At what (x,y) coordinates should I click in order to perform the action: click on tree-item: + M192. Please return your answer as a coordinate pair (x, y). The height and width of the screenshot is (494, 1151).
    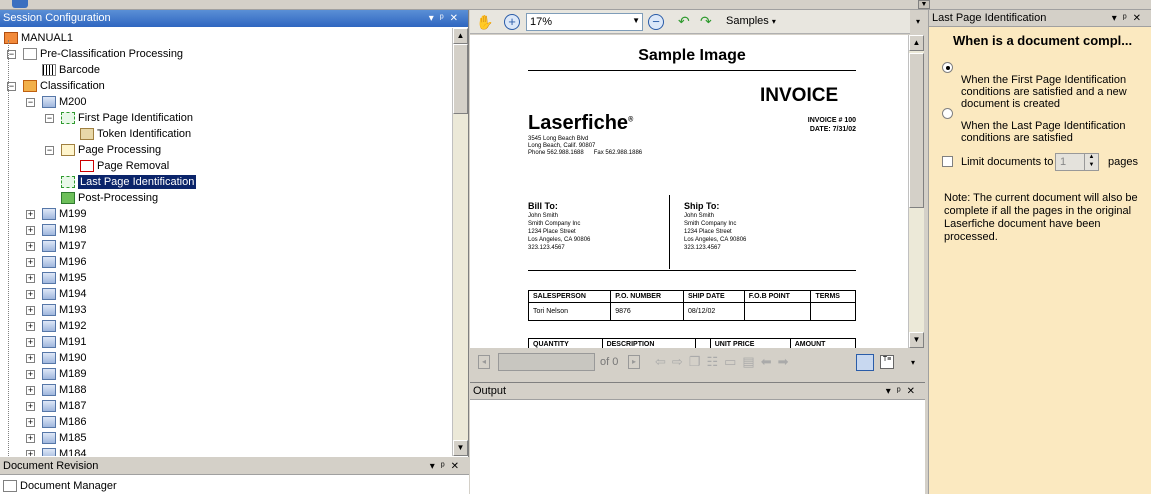
    Looking at the image, I should click on (56, 326).